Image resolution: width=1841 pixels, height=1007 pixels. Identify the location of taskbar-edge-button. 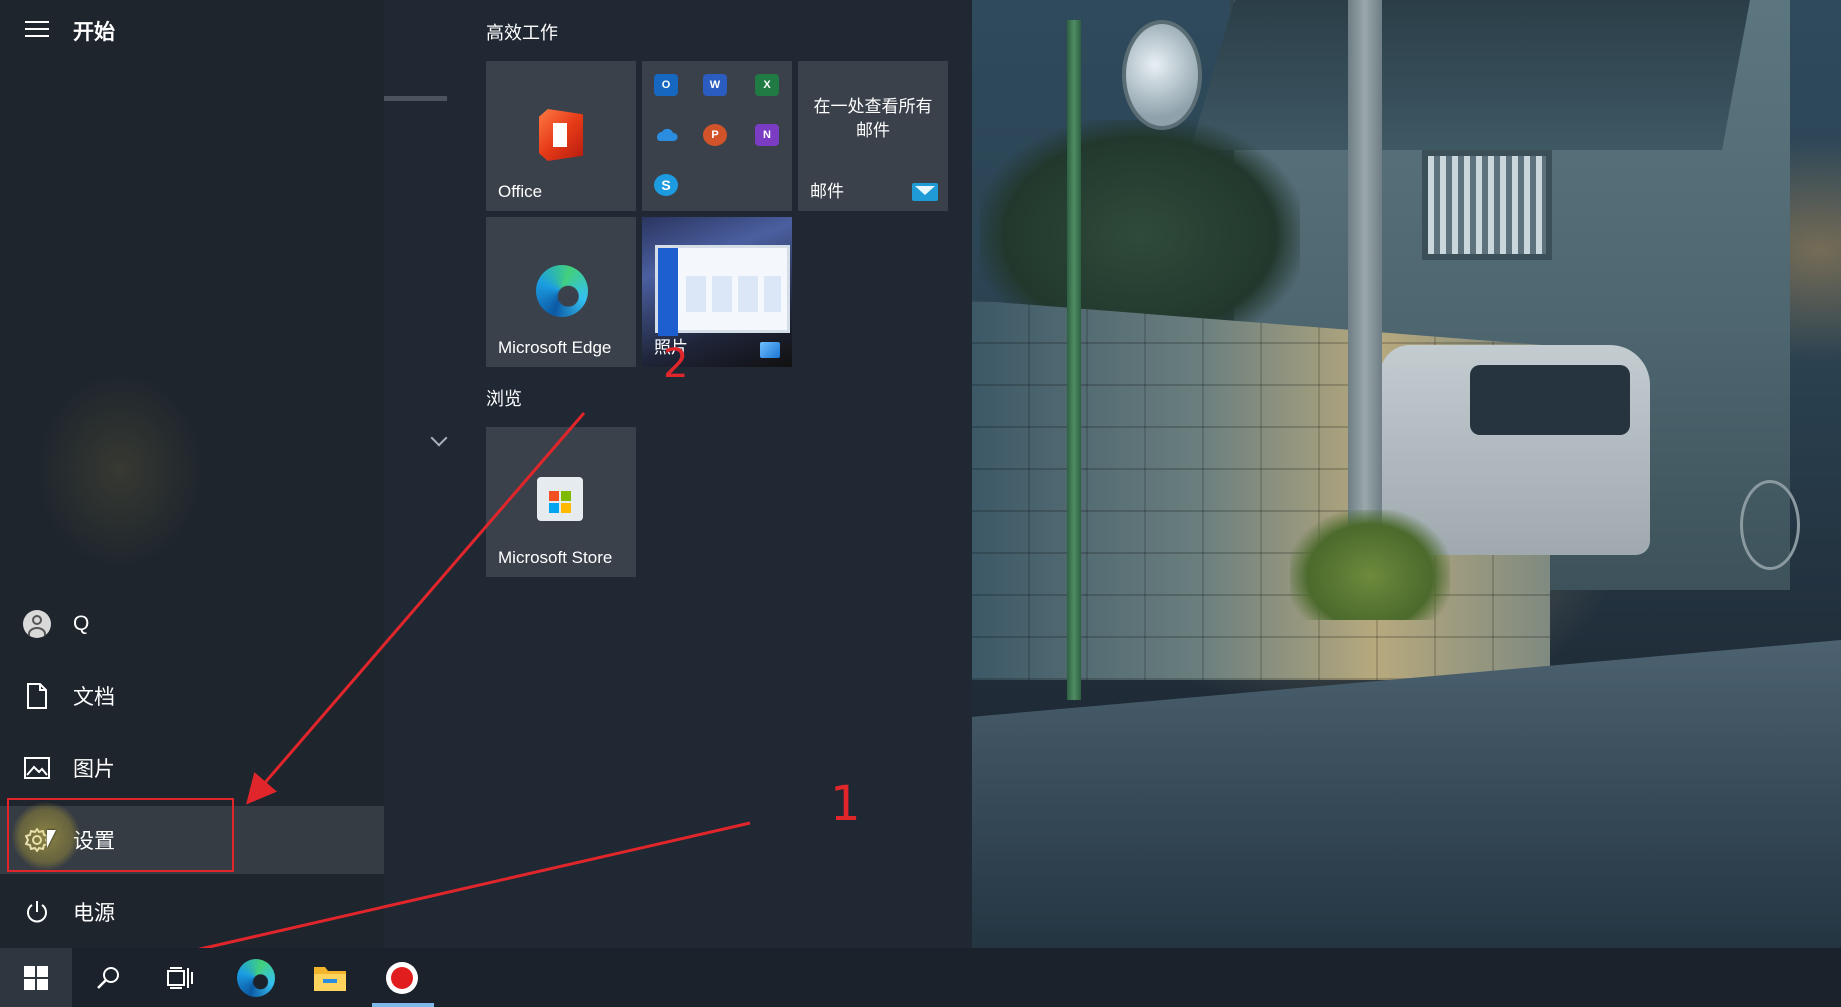
(256, 977).